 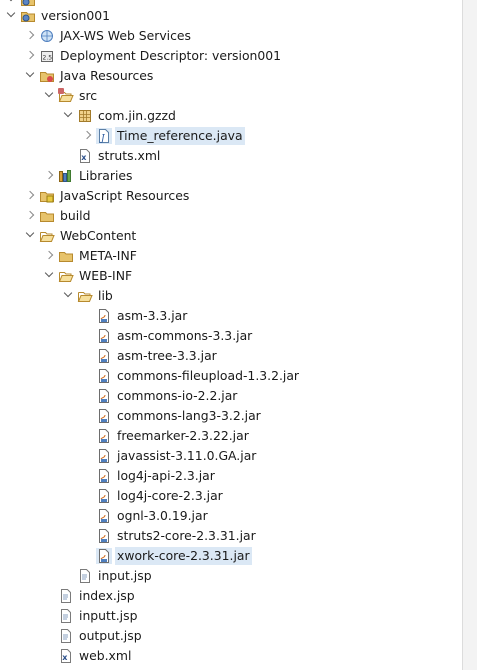 What do you see at coordinates (125, 575) in the screenshot?
I see `tree-row-label: input.jsp` at bounding box center [125, 575].